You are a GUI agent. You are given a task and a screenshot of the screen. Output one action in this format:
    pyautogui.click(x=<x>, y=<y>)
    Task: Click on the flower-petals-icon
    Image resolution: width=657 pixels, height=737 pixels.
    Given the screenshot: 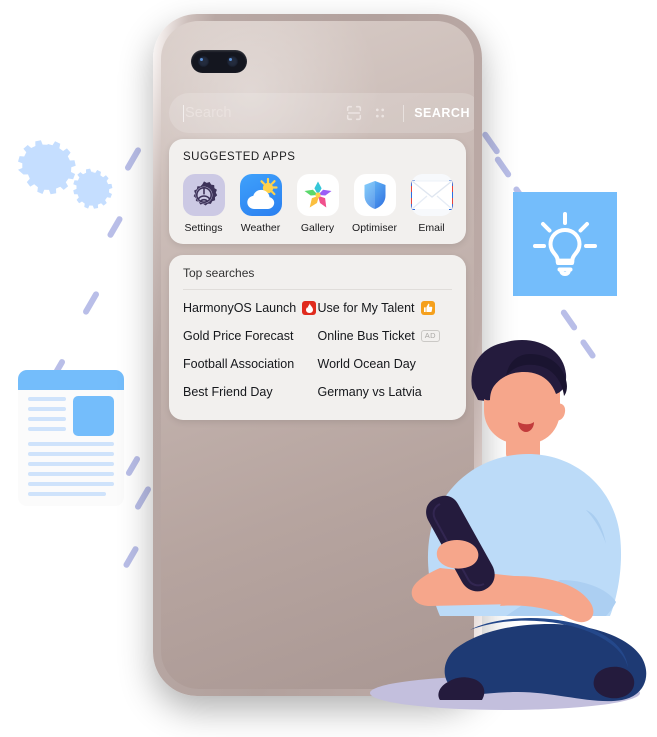 What is the action you would take?
    pyautogui.click(x=317, y=195)
    